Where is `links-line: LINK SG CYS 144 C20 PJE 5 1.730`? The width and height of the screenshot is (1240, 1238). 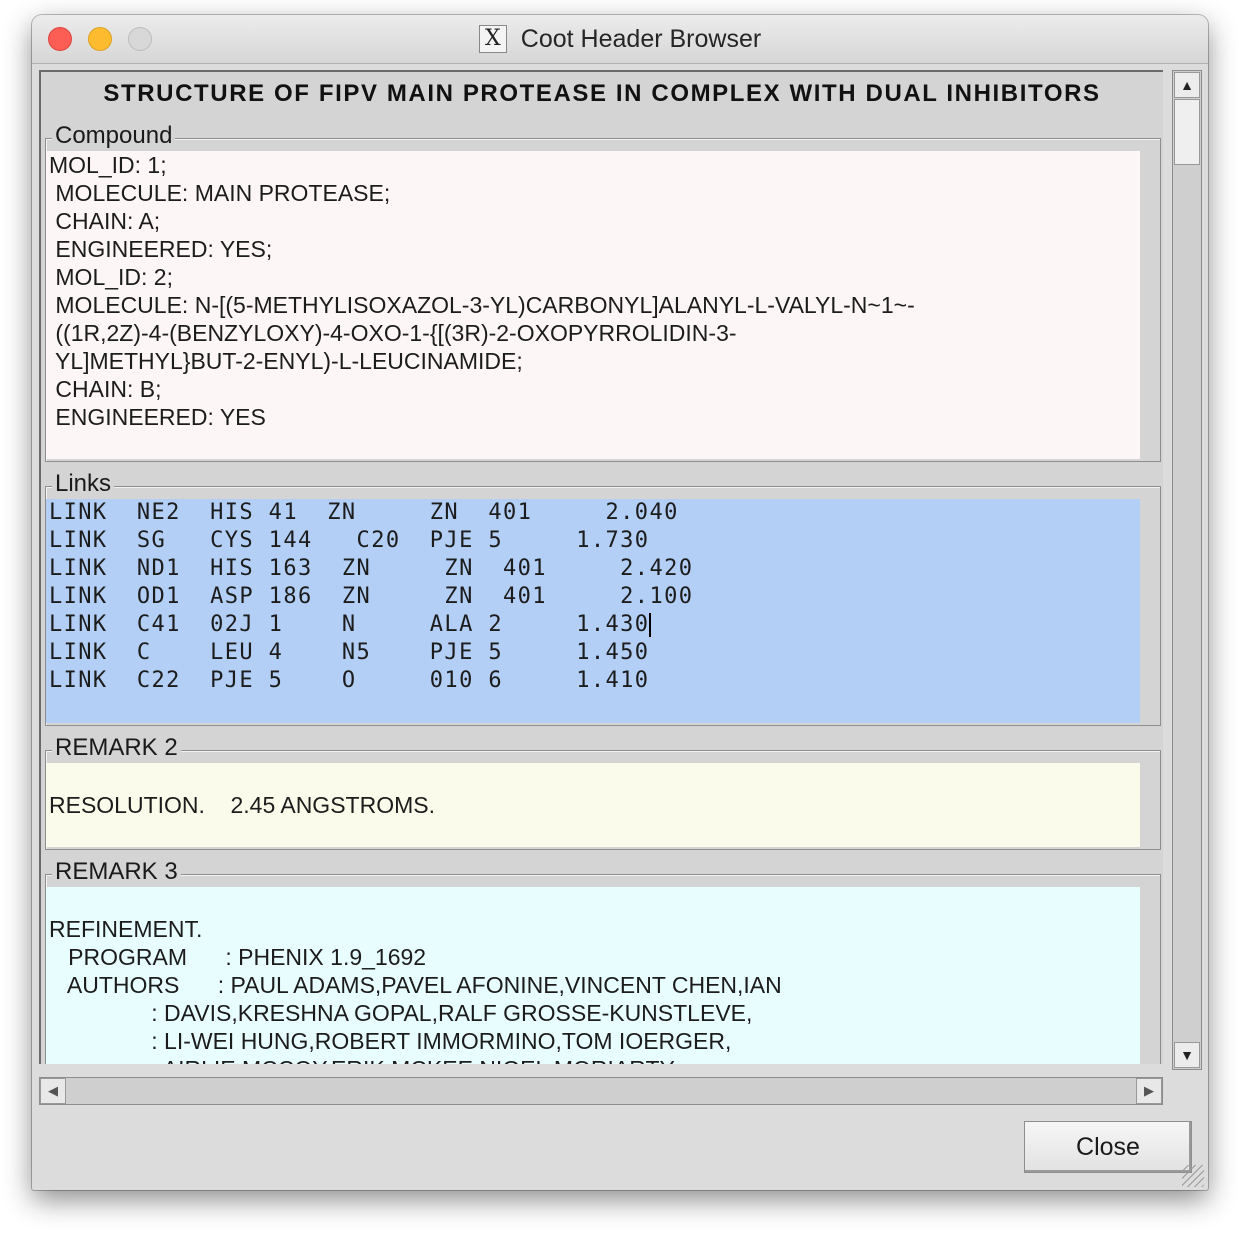
links-line: LINK SG CYS 144 C20 PJE 5 1.730 is located at coordinates (349, 540).